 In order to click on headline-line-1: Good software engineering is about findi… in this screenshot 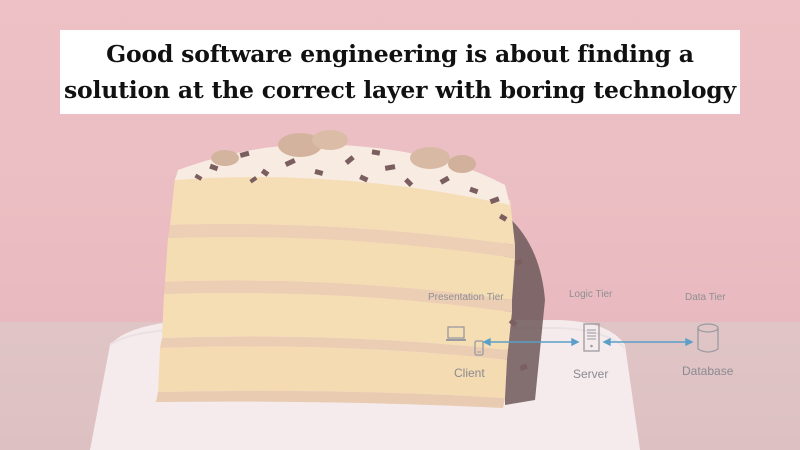, I will do `click(400, 54)`.